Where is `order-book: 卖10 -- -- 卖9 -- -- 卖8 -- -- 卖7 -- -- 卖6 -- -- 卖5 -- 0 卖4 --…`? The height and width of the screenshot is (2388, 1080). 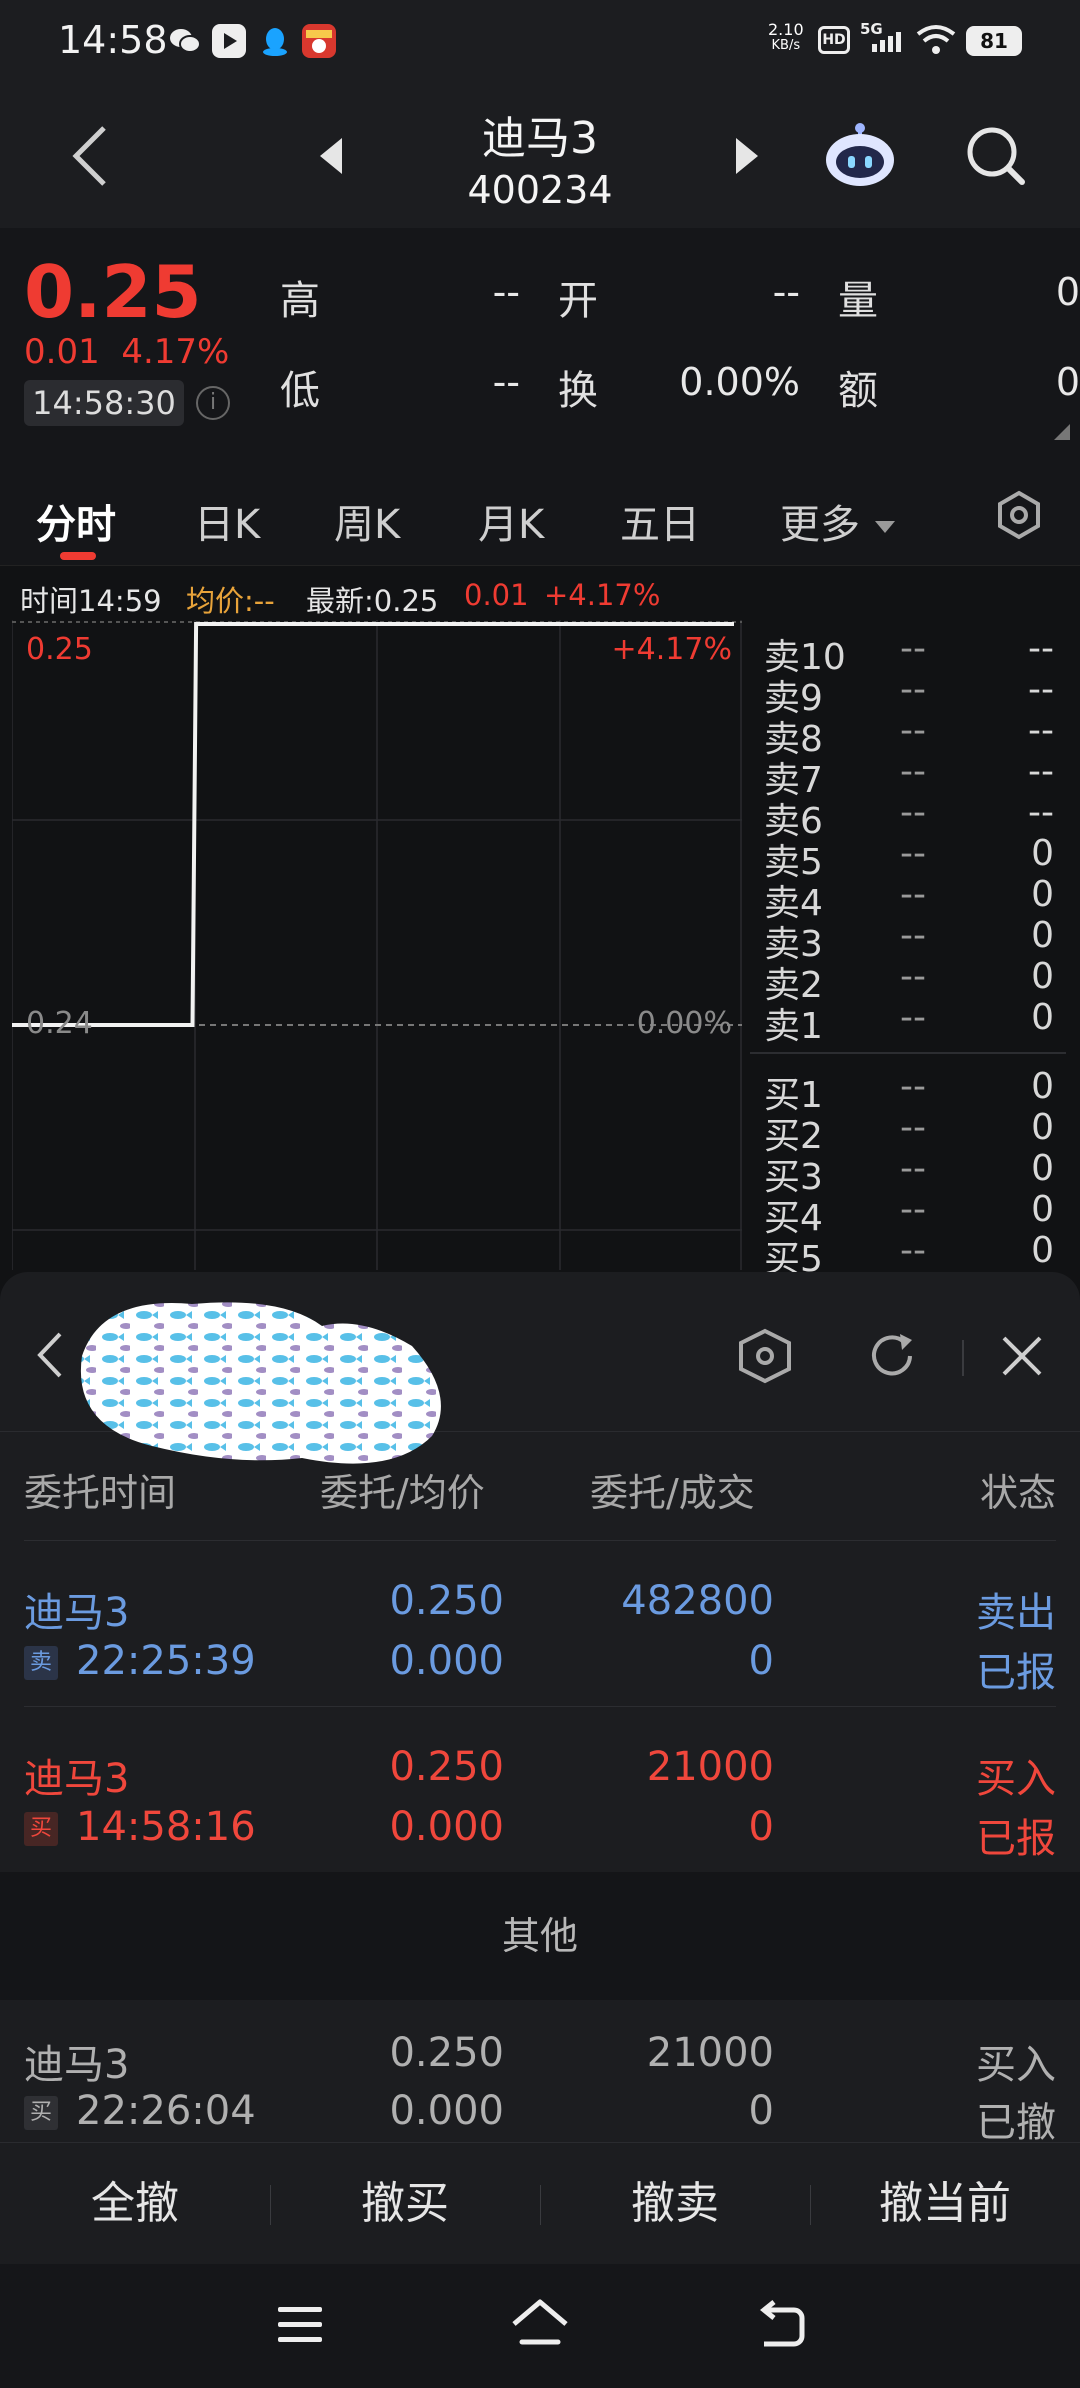 order-book: 卖10 -- -- 卖9 -- -- 卖8 -- -- 卖7 -- -- 卖6 -- -- 卖5 -- 0 卖4 --… is located at coordinates (908, 950).